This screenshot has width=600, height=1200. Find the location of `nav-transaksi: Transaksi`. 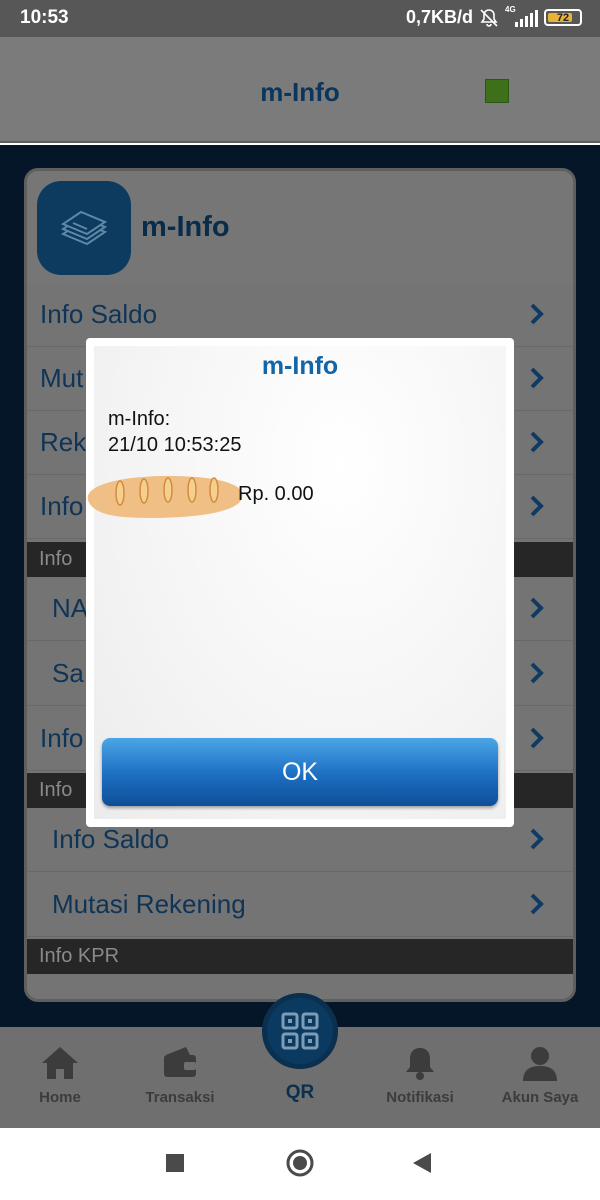

nav-transaksi: Transaksi is located at coordinates (180, 1075).